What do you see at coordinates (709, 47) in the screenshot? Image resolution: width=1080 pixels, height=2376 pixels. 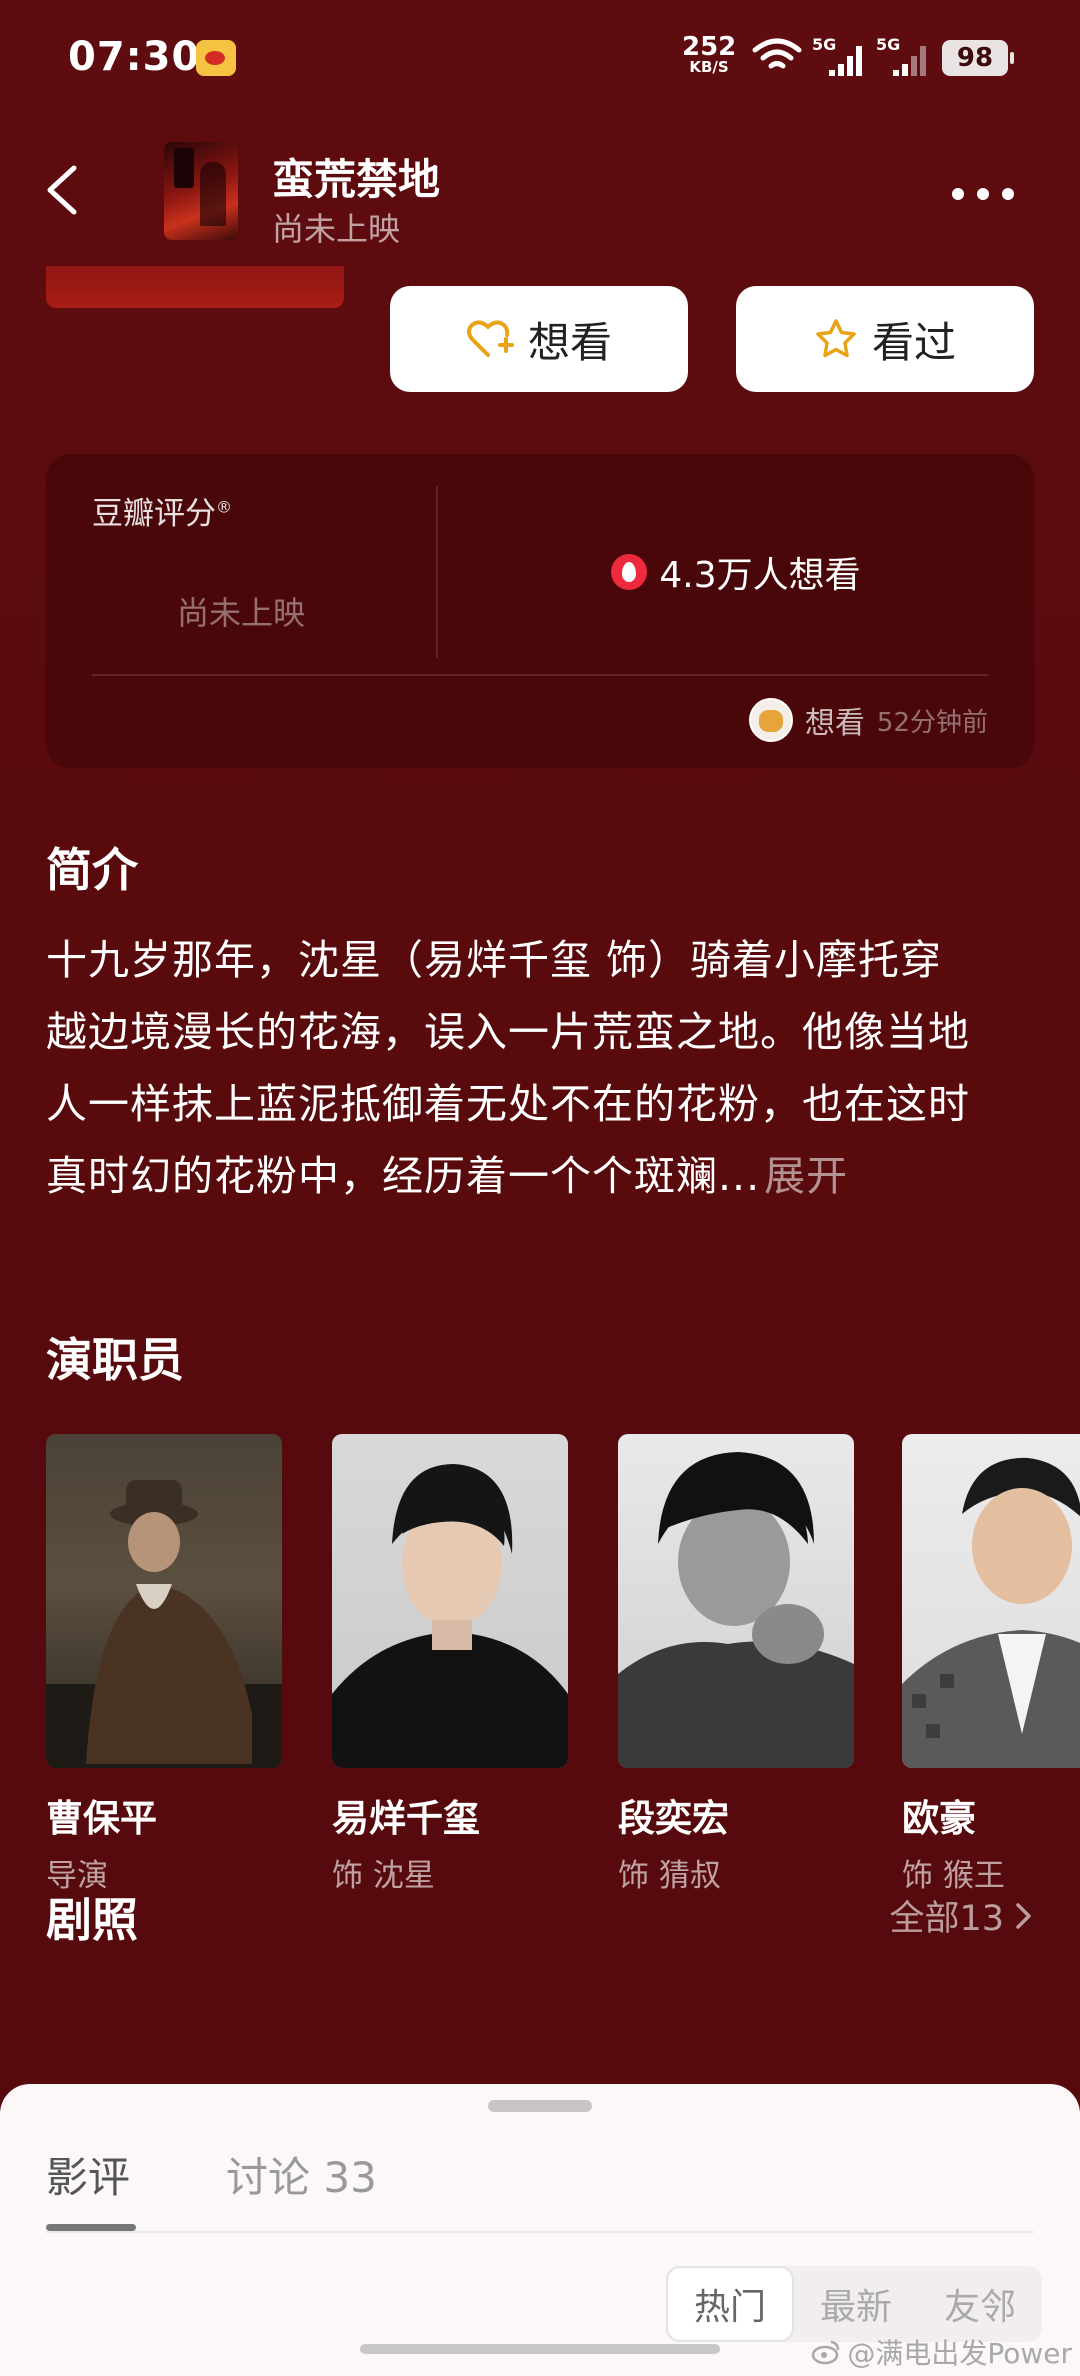 I see `network-speed-value: 252` at bounding box center [709, 47].